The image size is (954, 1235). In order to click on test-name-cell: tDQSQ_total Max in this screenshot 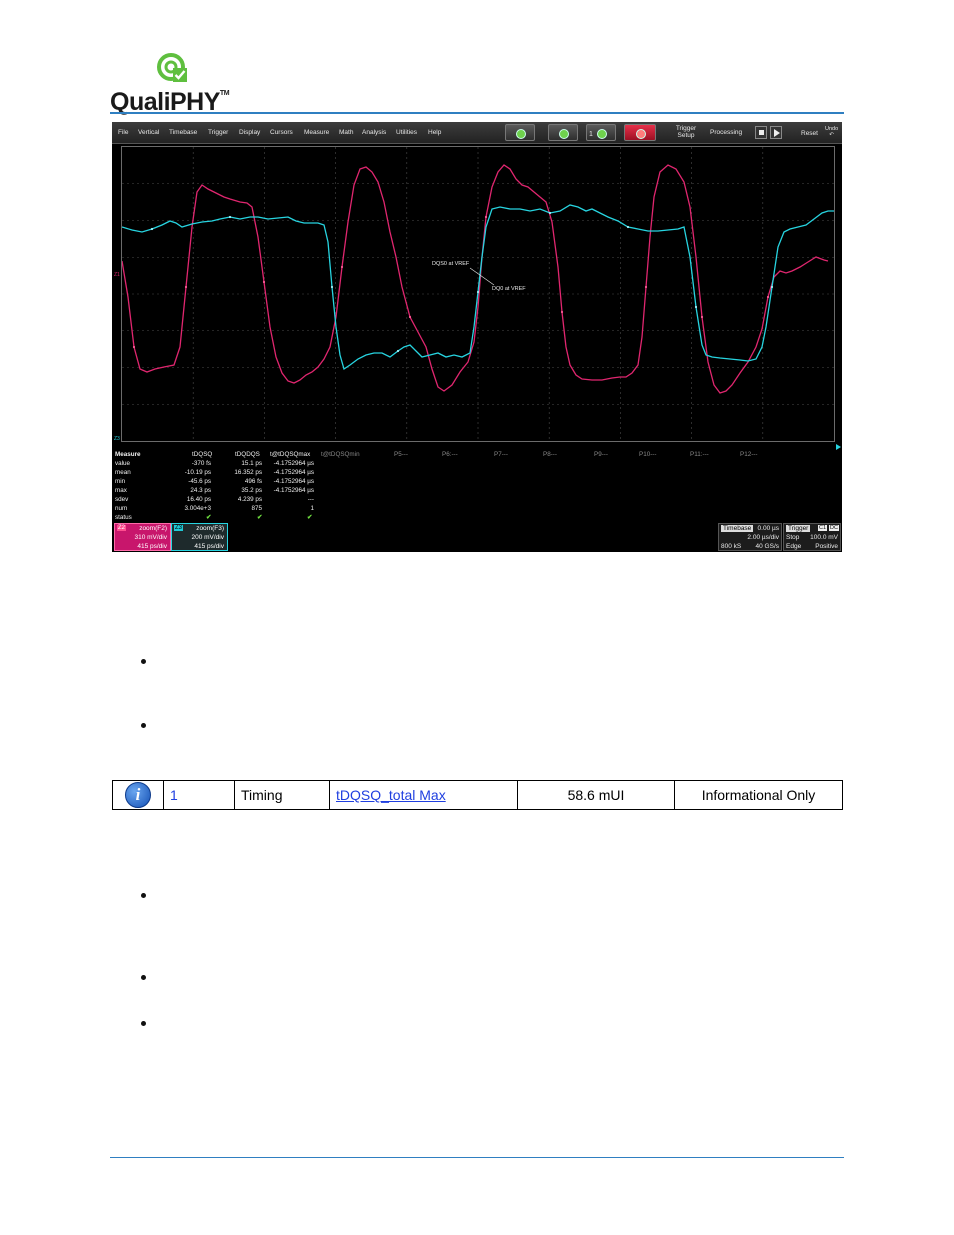, I will do `click(423, 795)`.